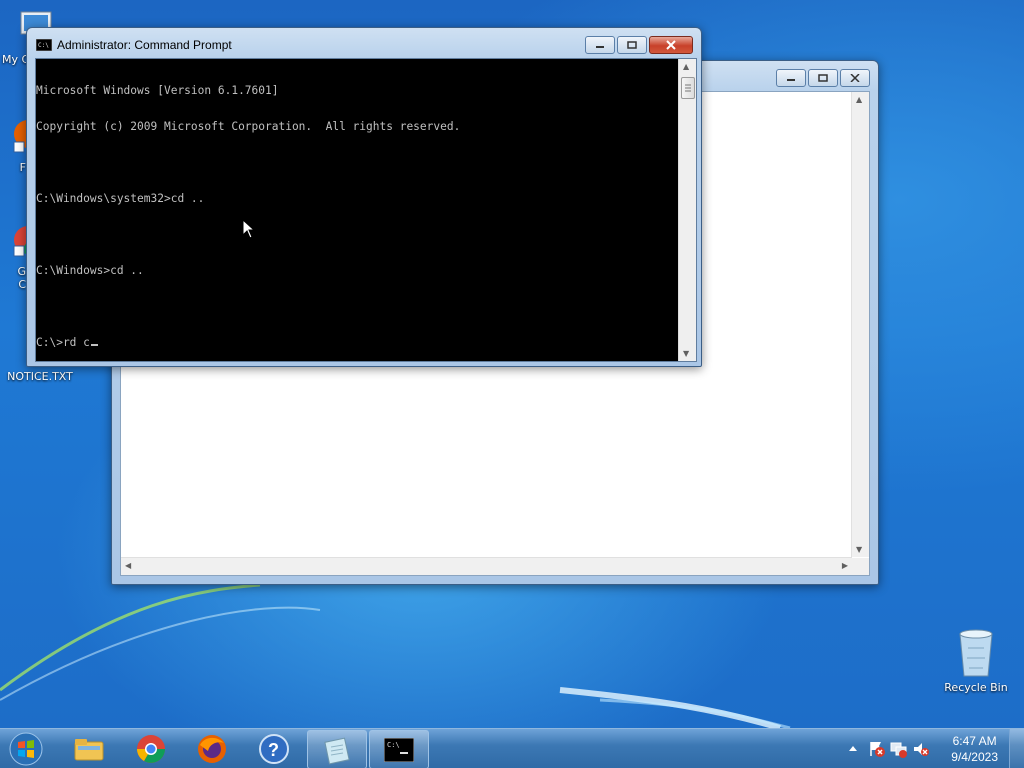 Image resolution: width=1024 pixels, height=768 pixels. What do you see at coordinates (1016, 748) in the screenshot?
I see `show-desktop-button` at bounding box center [1016, 748].